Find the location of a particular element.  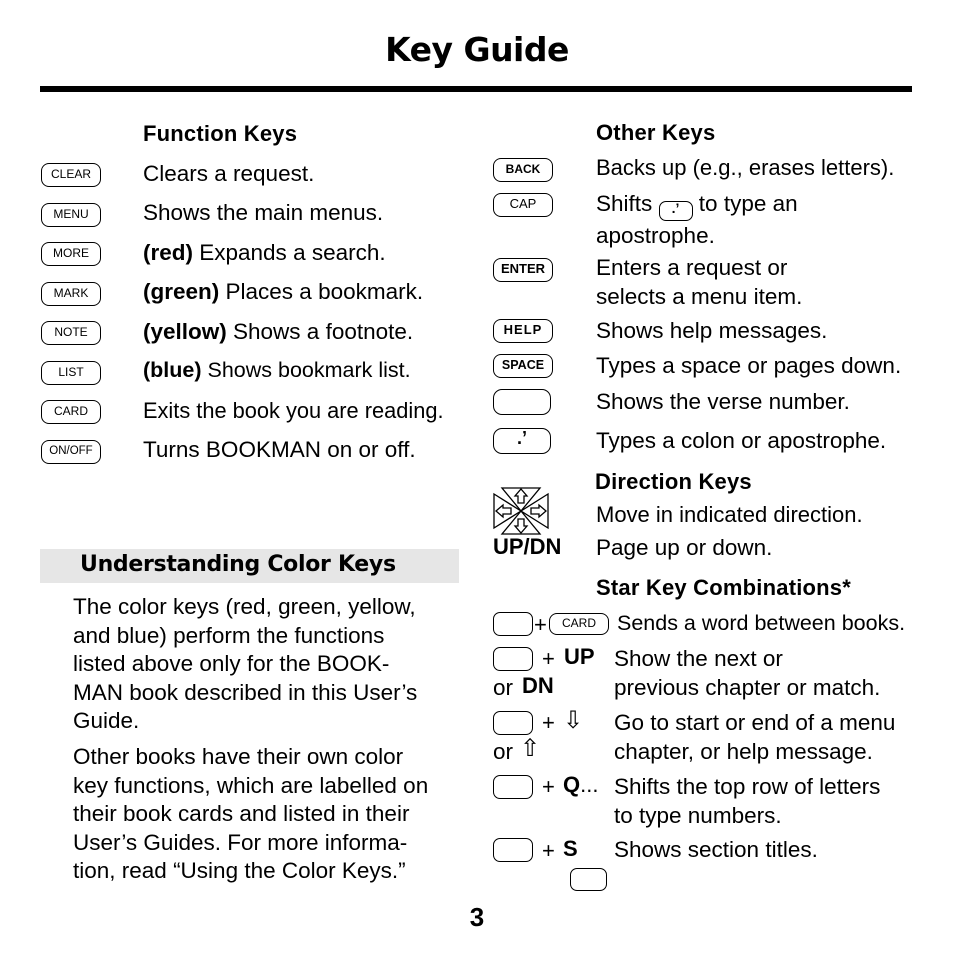

onoff-key-icon: ON/OFF is located at coordinates (71, 452).